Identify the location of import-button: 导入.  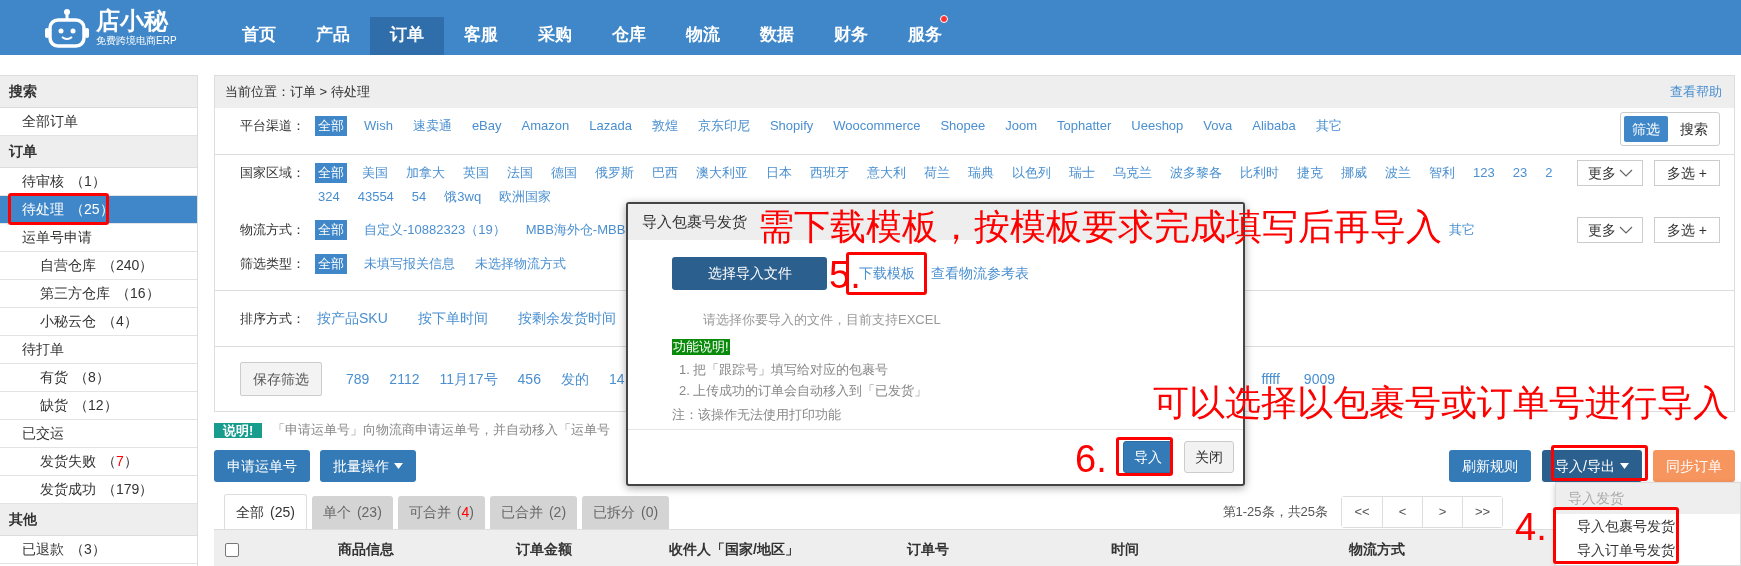
(1148, 457).